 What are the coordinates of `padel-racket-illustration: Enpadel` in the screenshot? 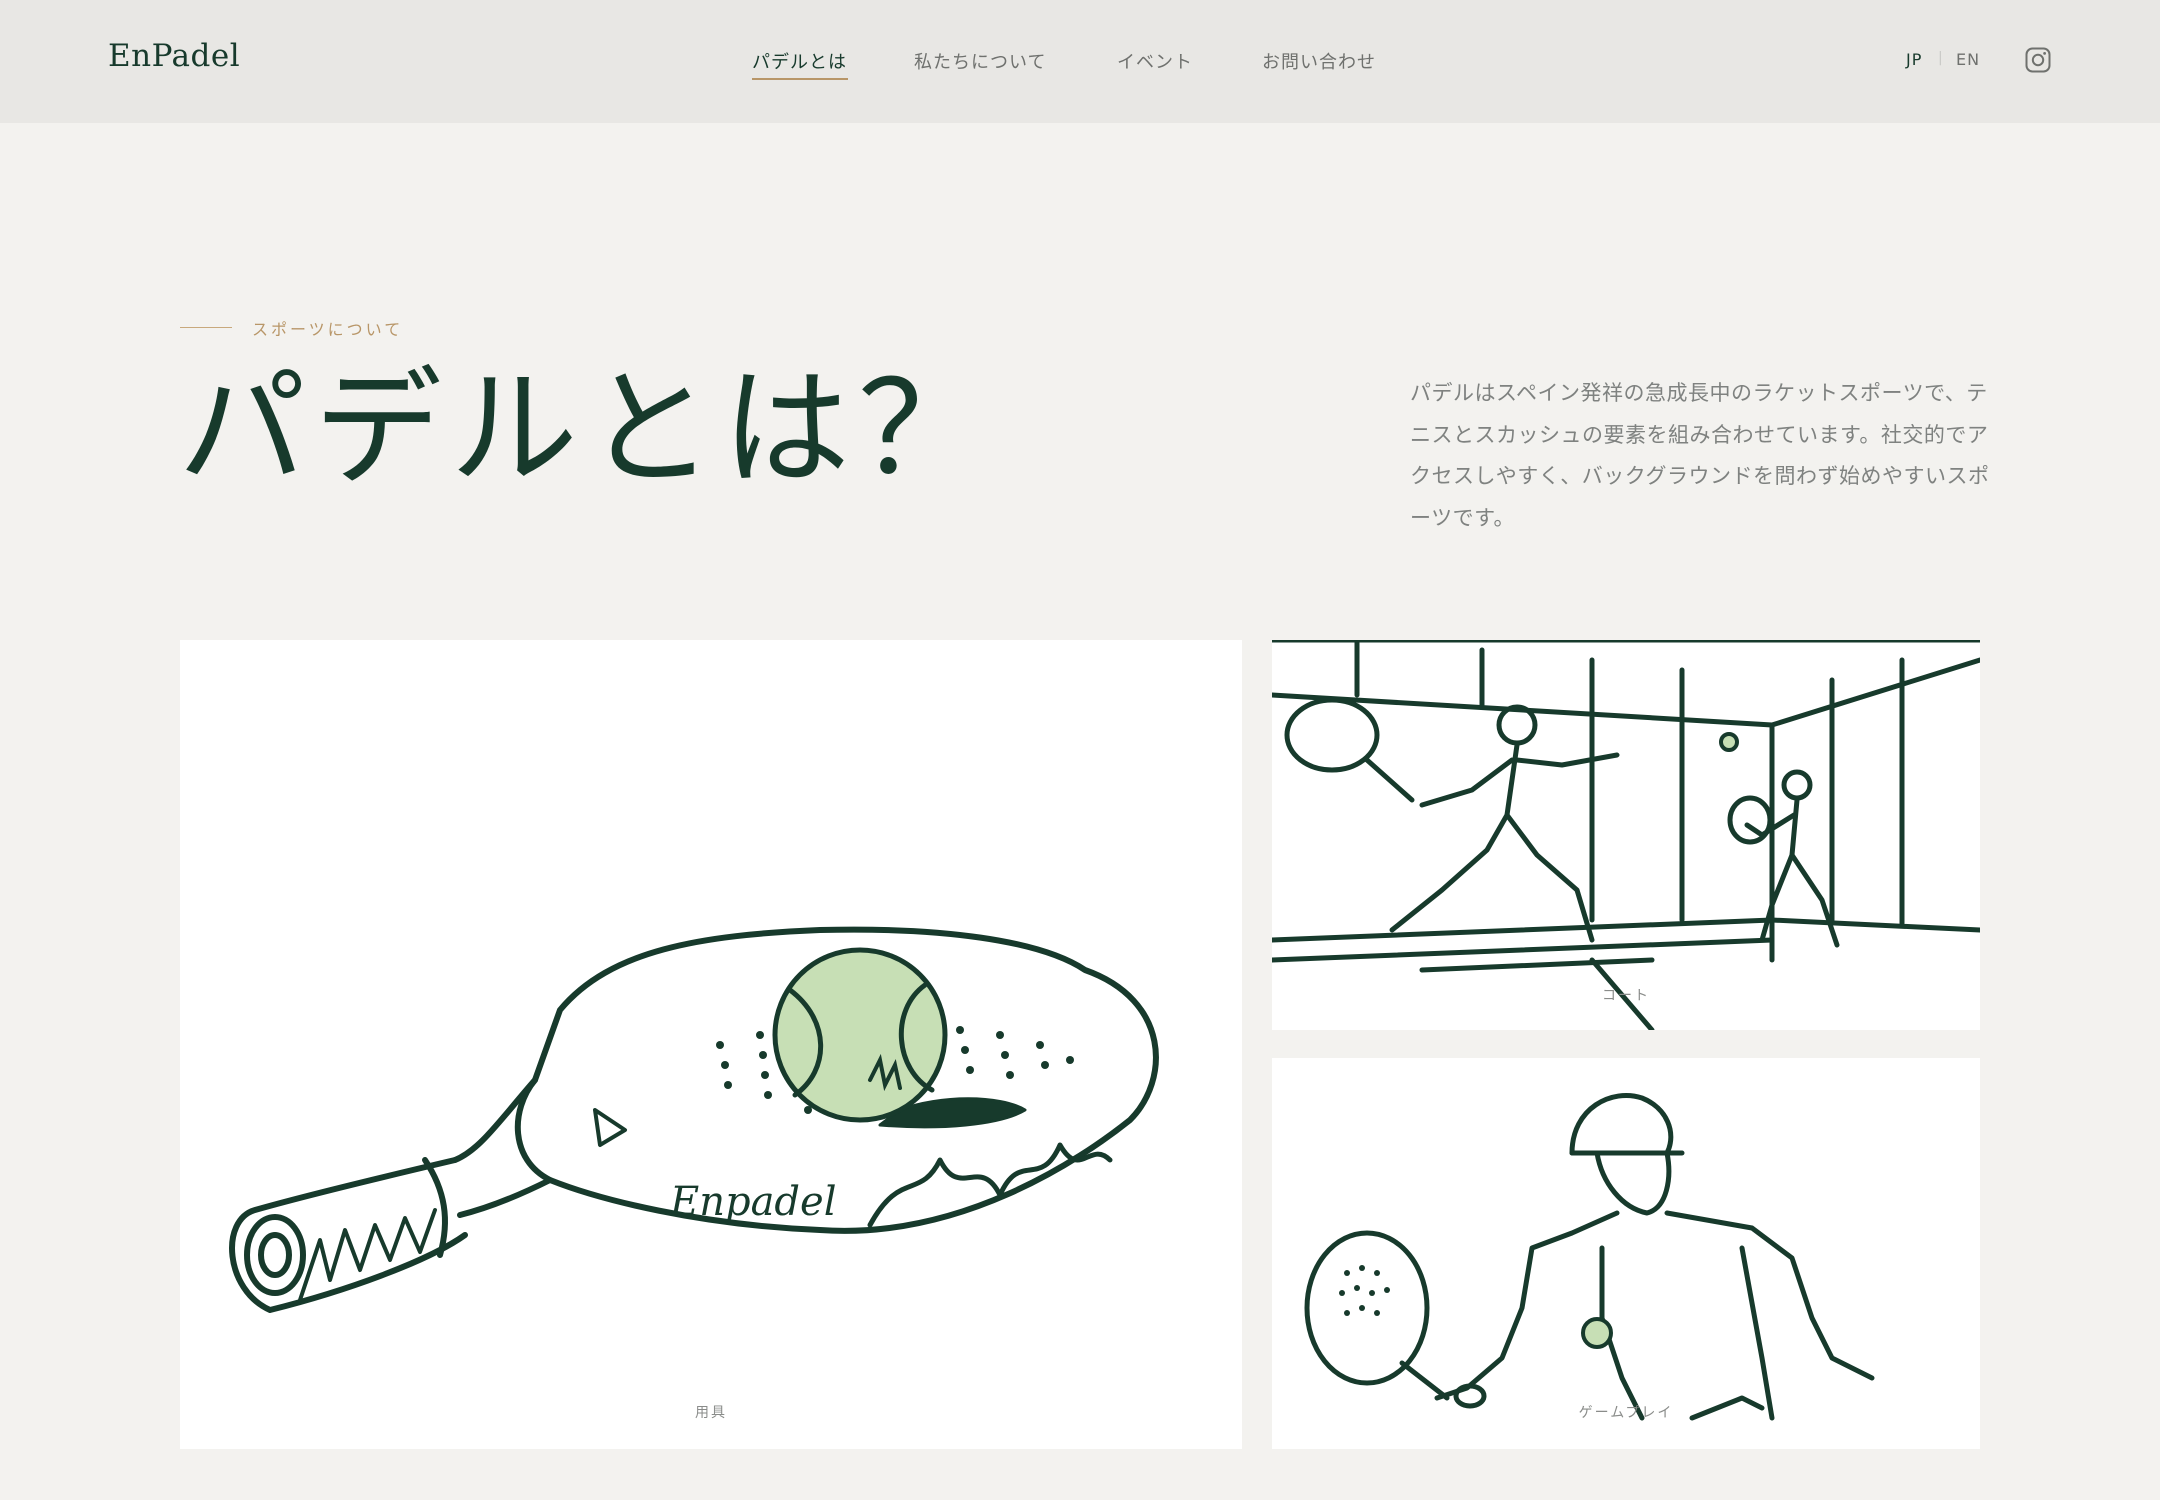 It's located at (694, 1119).